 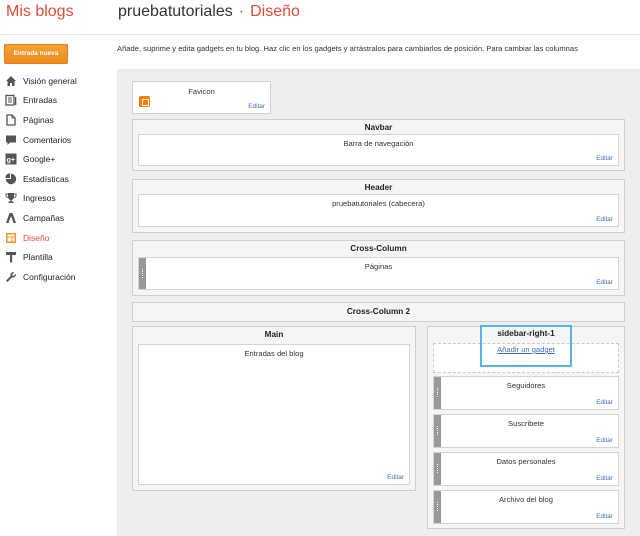 I want to click on googleplus-icon: g+, so click(x=10, y=159).